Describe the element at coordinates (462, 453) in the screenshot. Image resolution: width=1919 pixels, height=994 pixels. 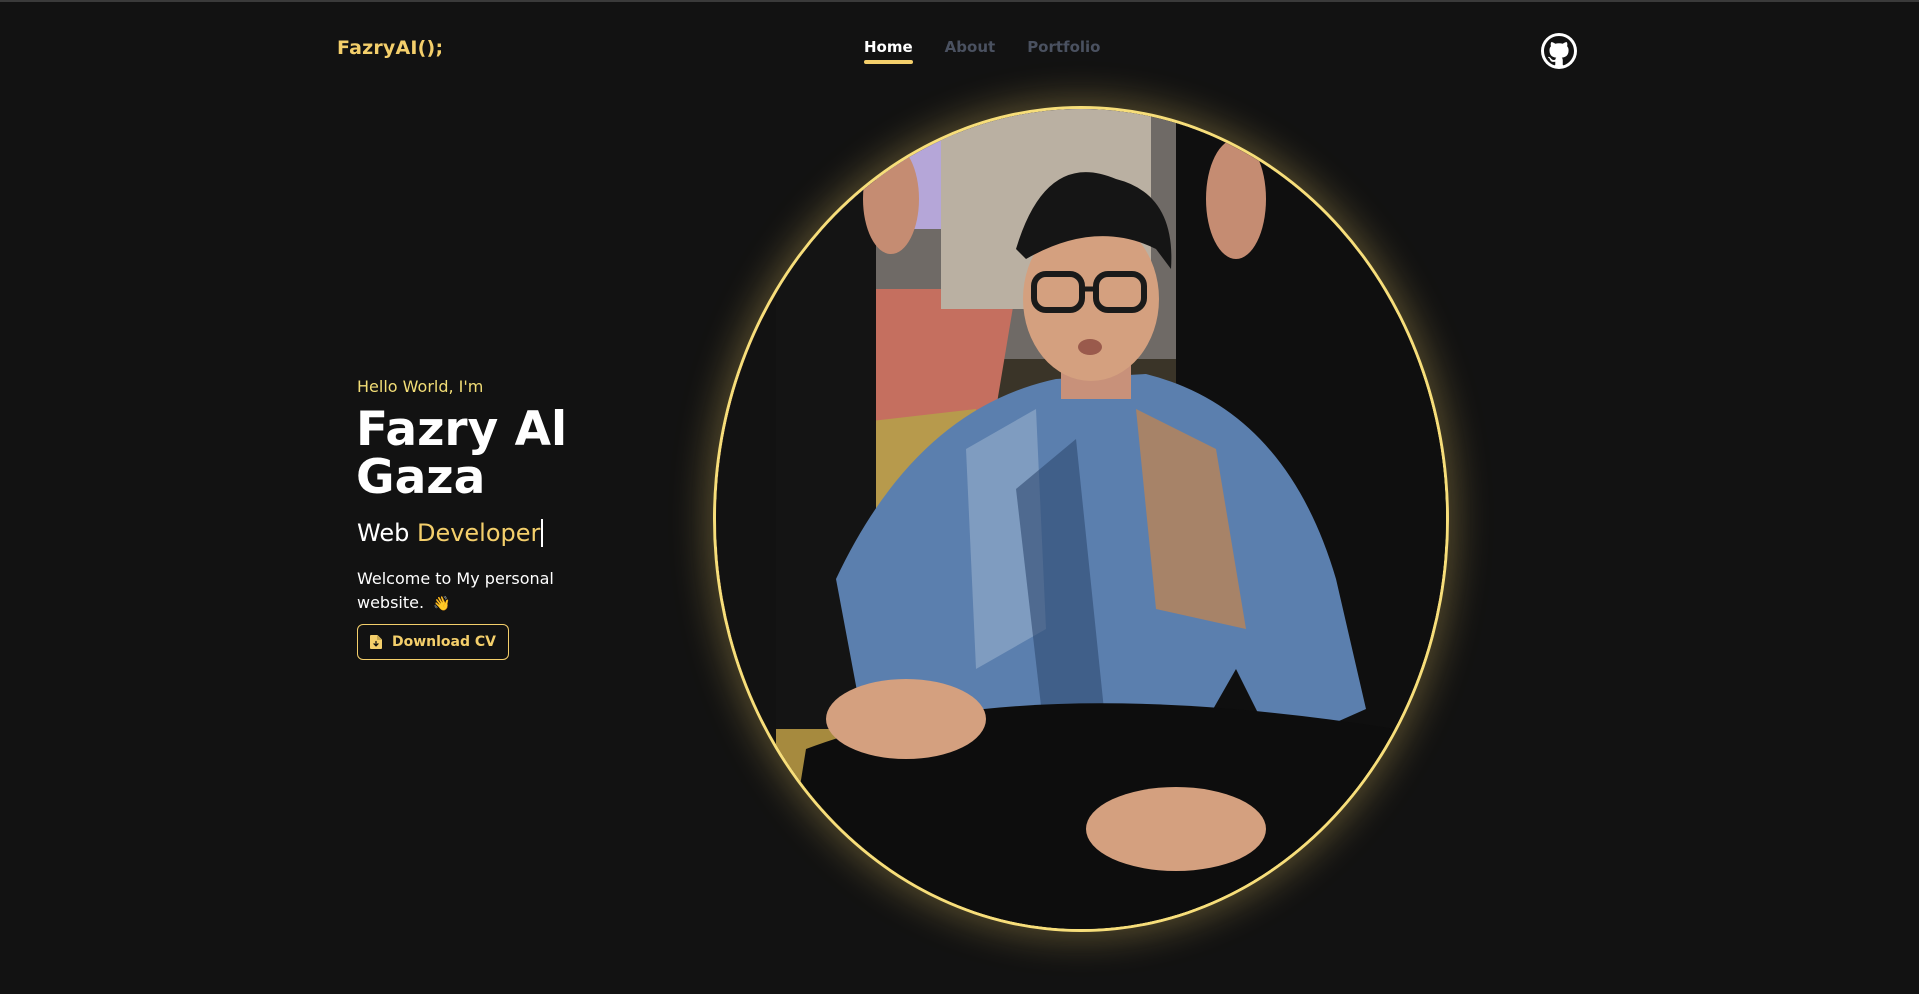
I see `hero-name: Fazry Al Gaza` at that location.